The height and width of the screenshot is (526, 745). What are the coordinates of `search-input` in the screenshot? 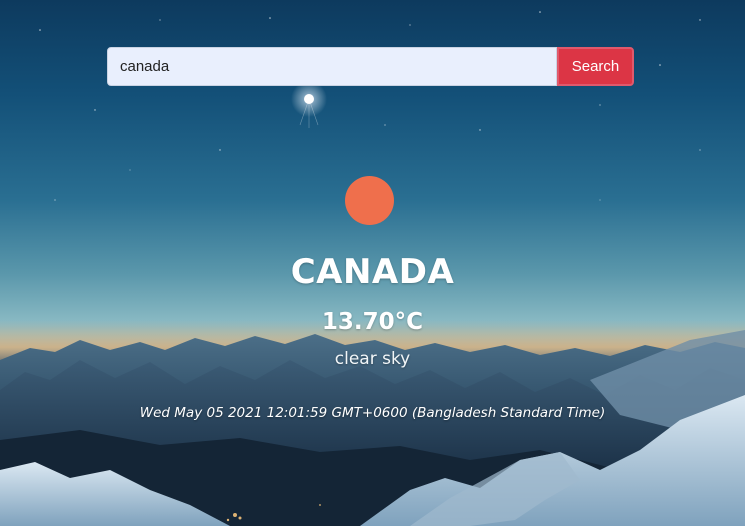 It's located at (332, 66).